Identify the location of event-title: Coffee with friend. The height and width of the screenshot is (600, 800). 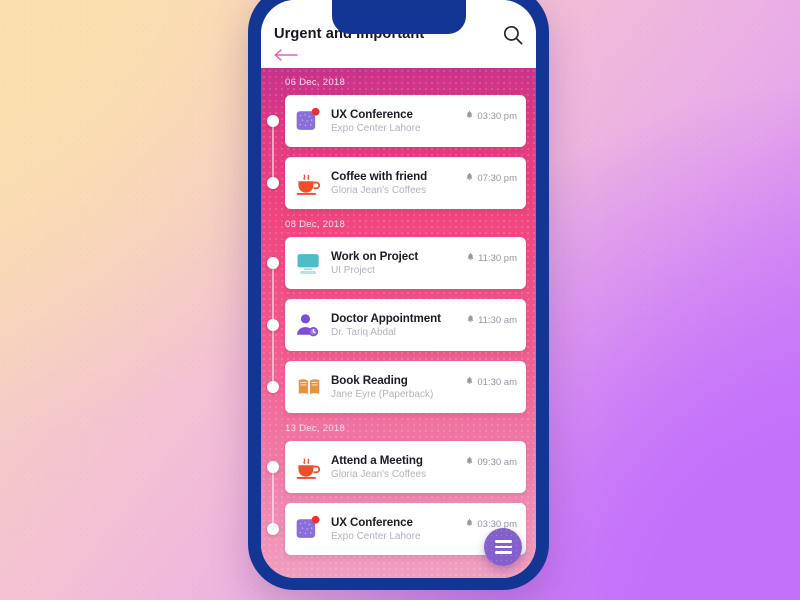
(379, 176).